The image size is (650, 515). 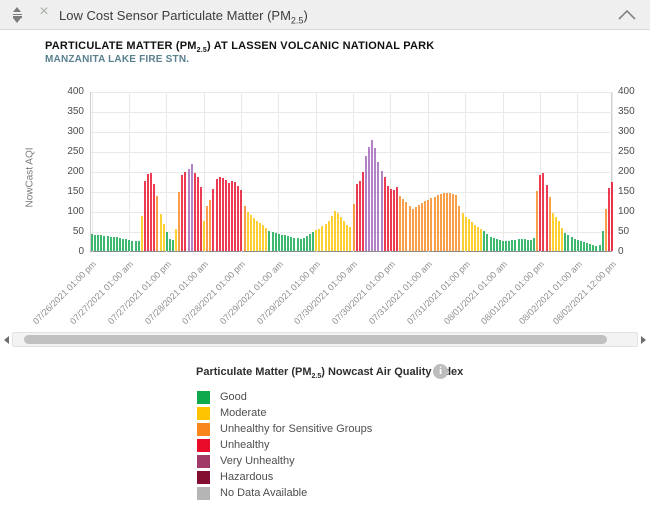 What do you see at coordinates (284, 461) in the screenshot?
I see `legend-row: Very Unhealthy` at bounding box center [284, 461].